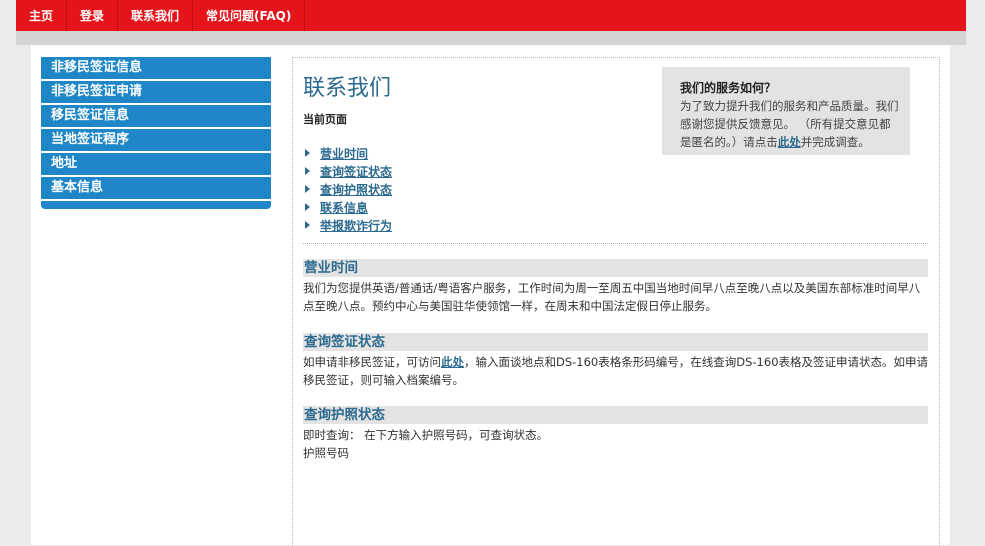  What do you see at coordinates (452, 362) in the screenshot?
I see `visa-status-link: 此处` at bounding box center [452, 362].